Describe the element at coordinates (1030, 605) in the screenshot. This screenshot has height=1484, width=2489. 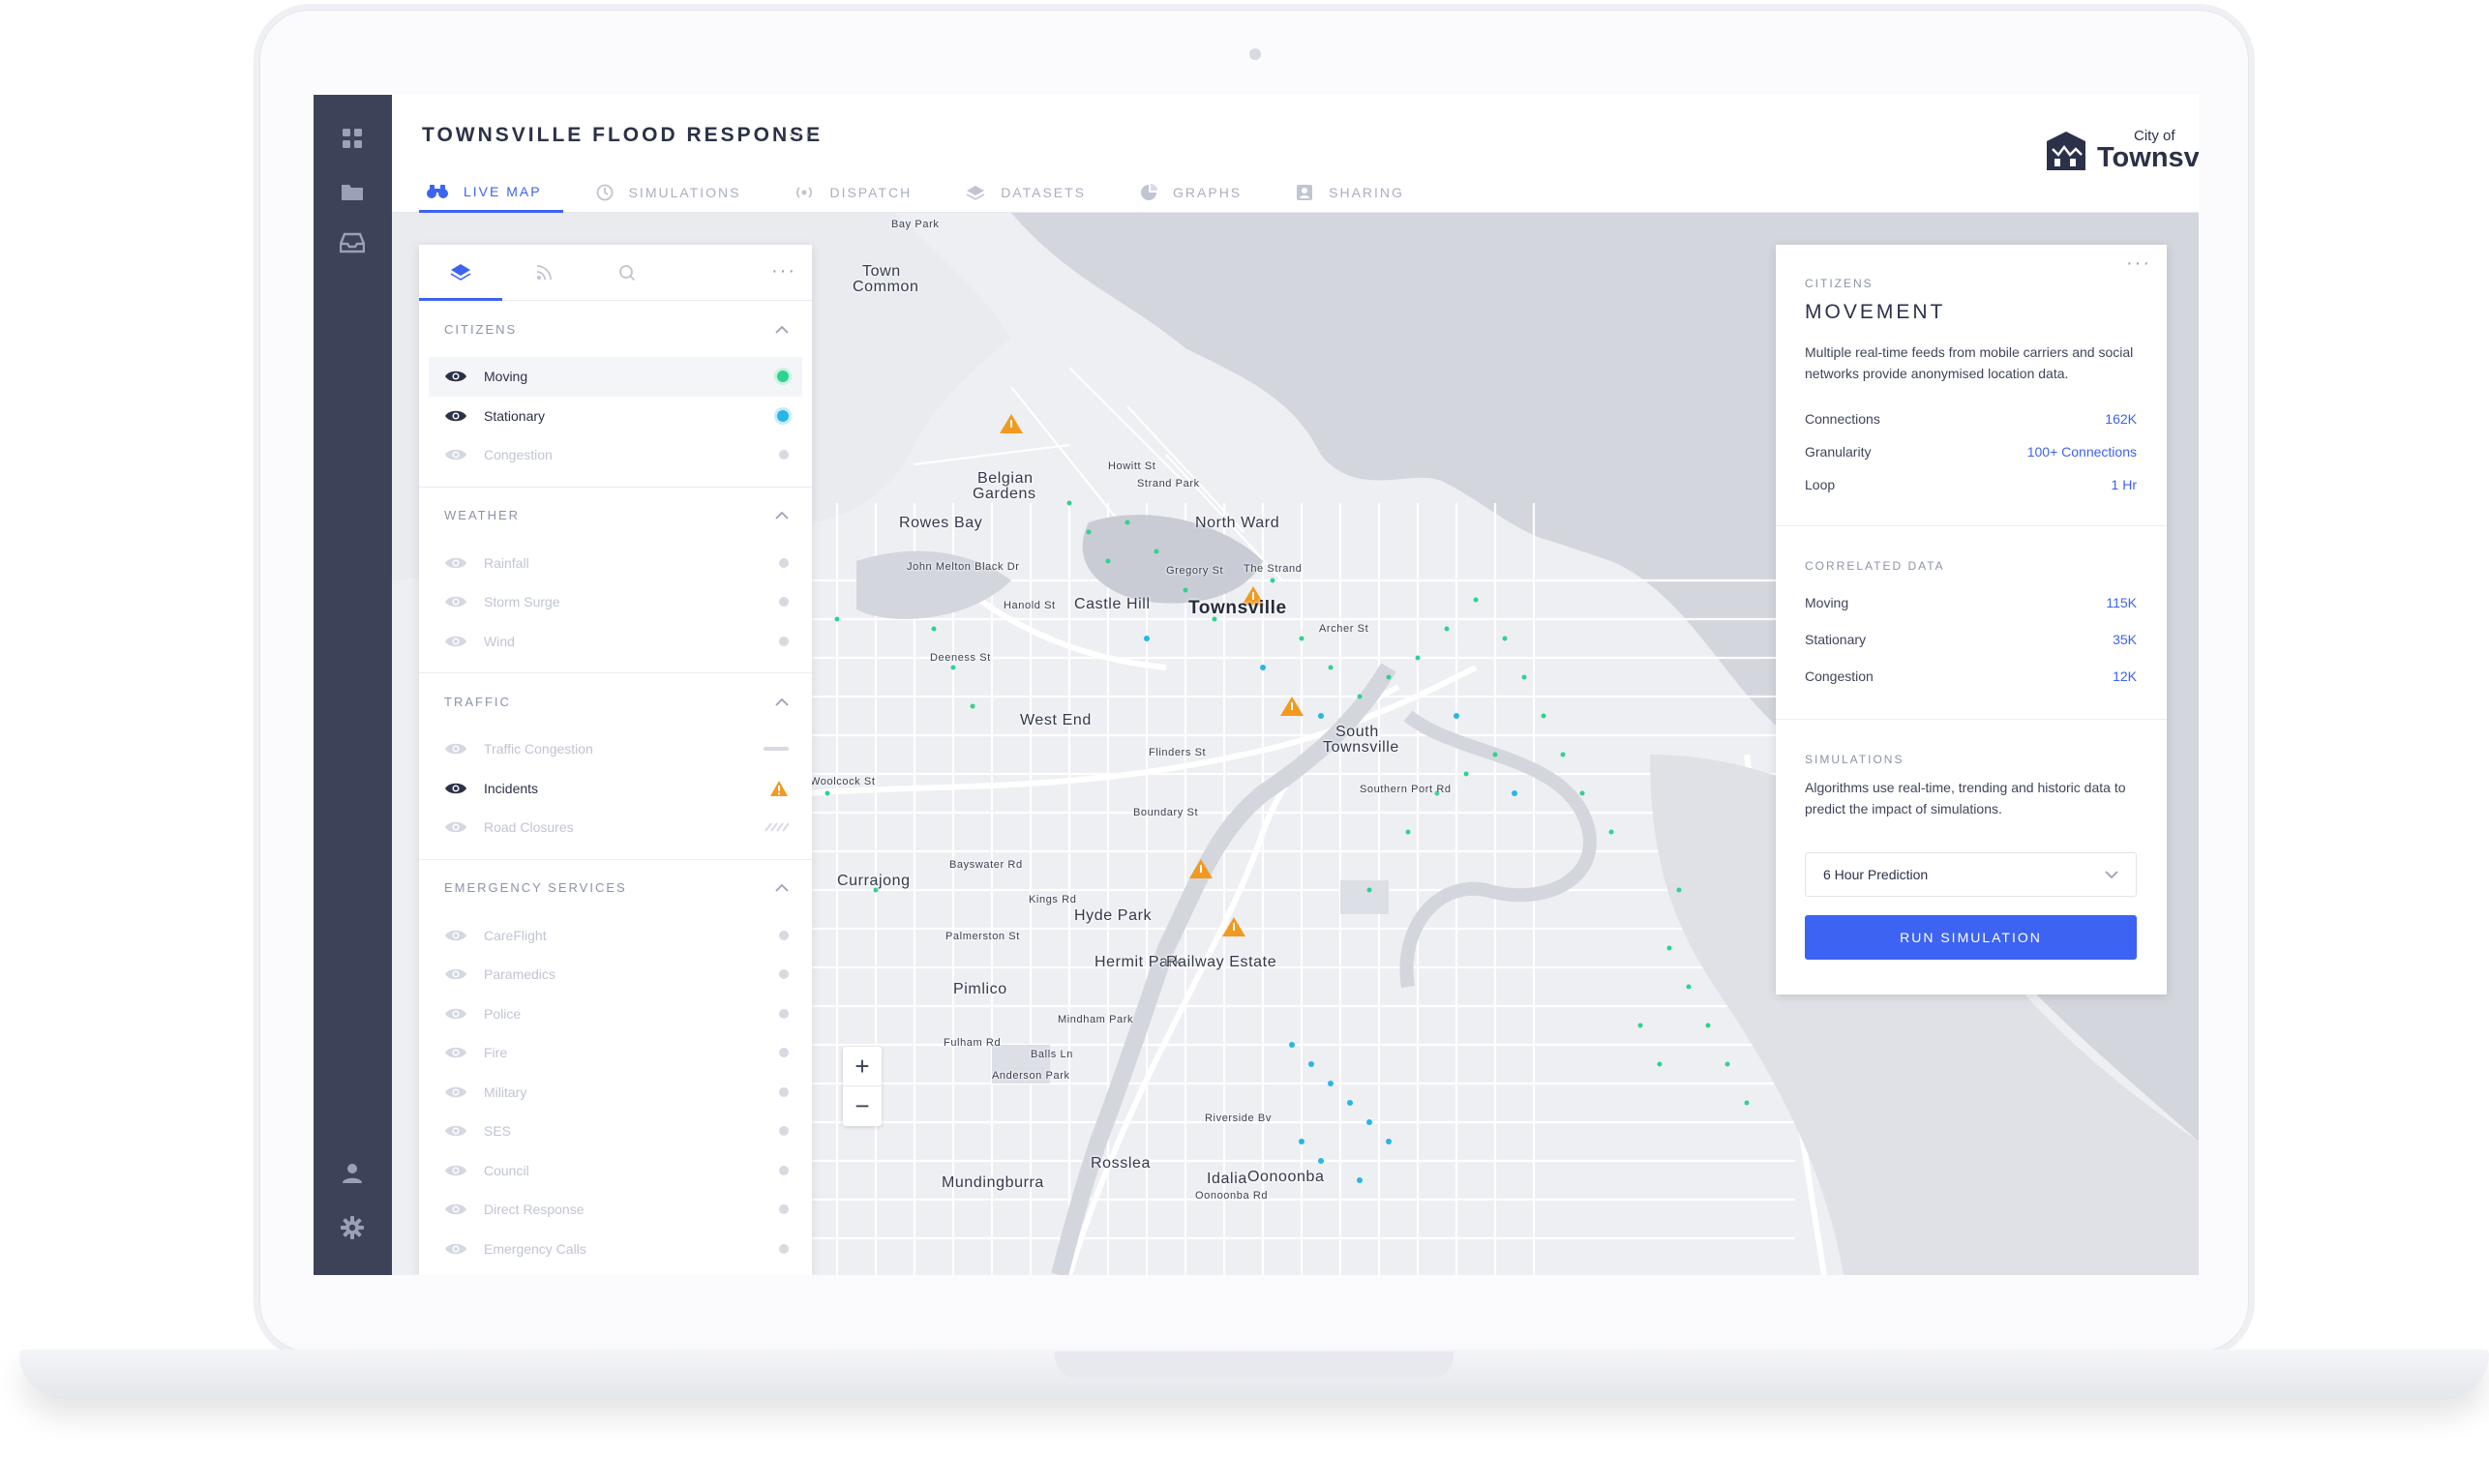
I see `map-label: Hanold St` at that location.